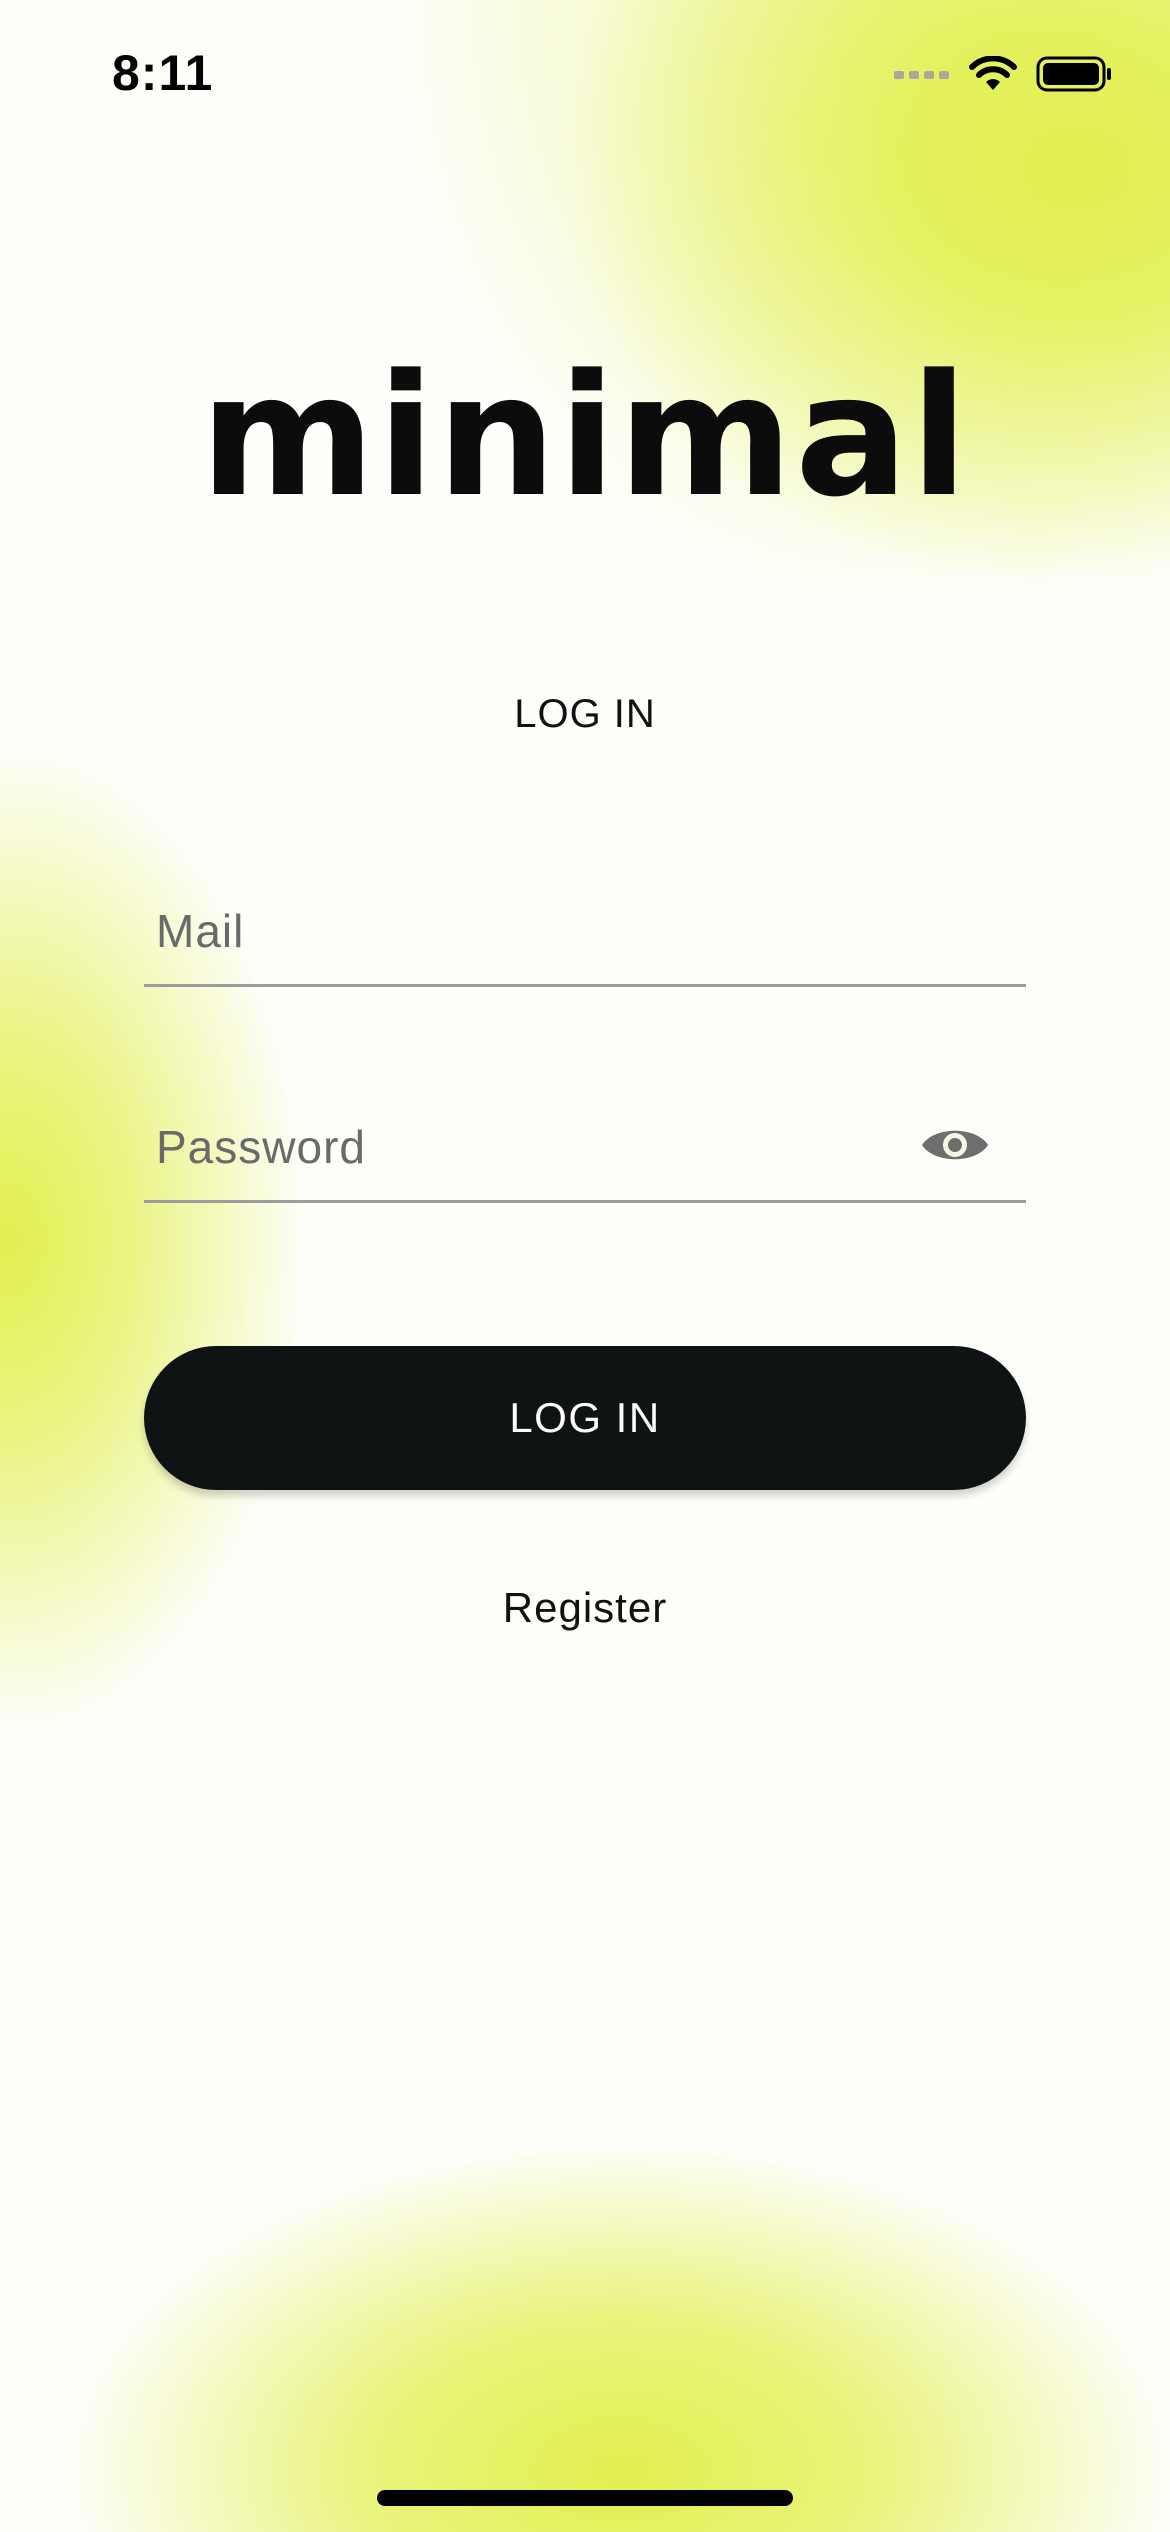 This screenshot has width=1170, height=2532. I want to click on password-input, so click(536, 1147).